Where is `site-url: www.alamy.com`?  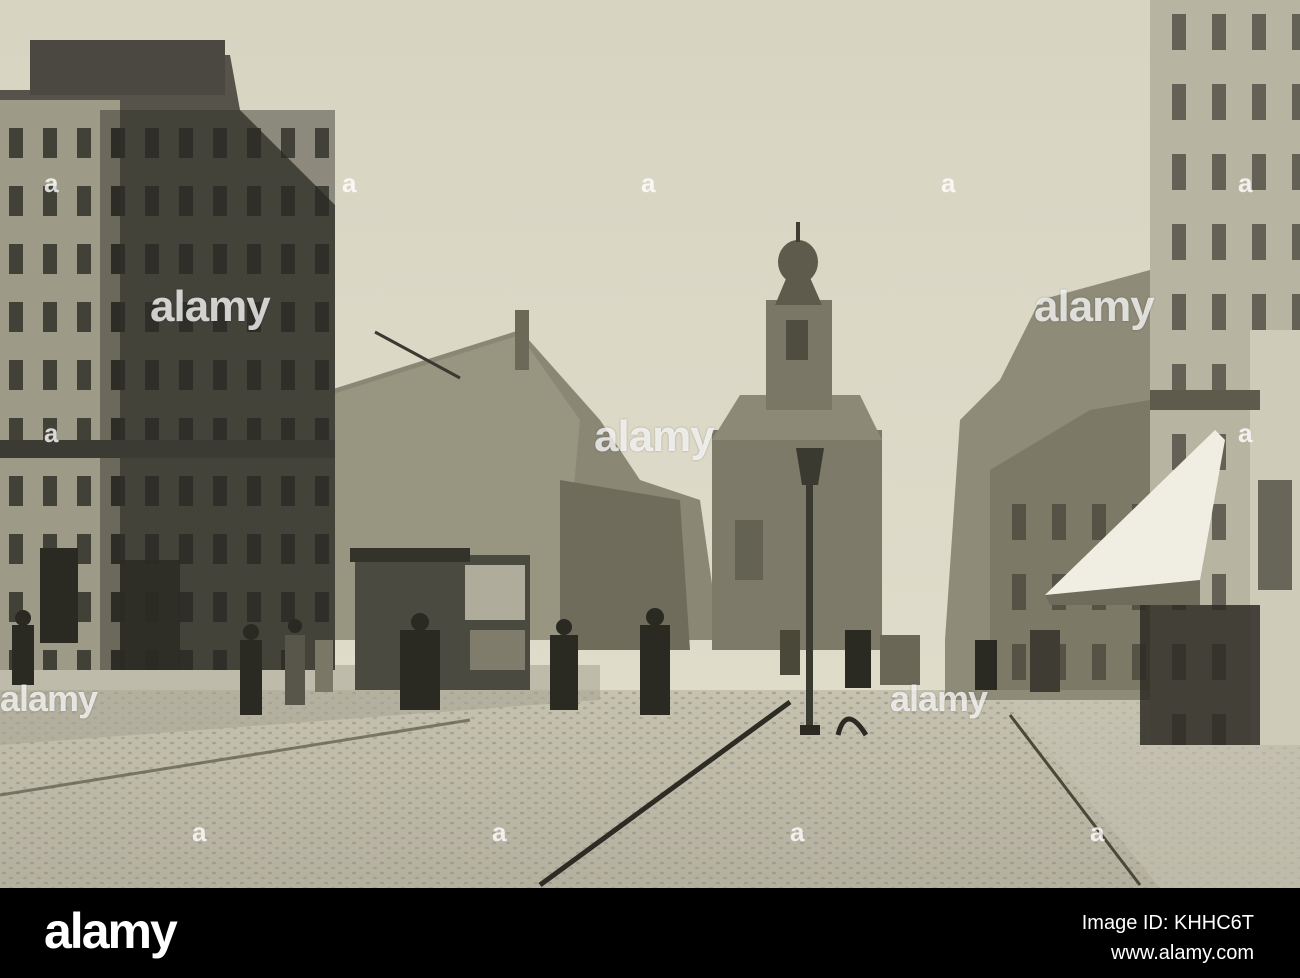 site-url: www.alamy.com is located at coordinates (1168, 953).